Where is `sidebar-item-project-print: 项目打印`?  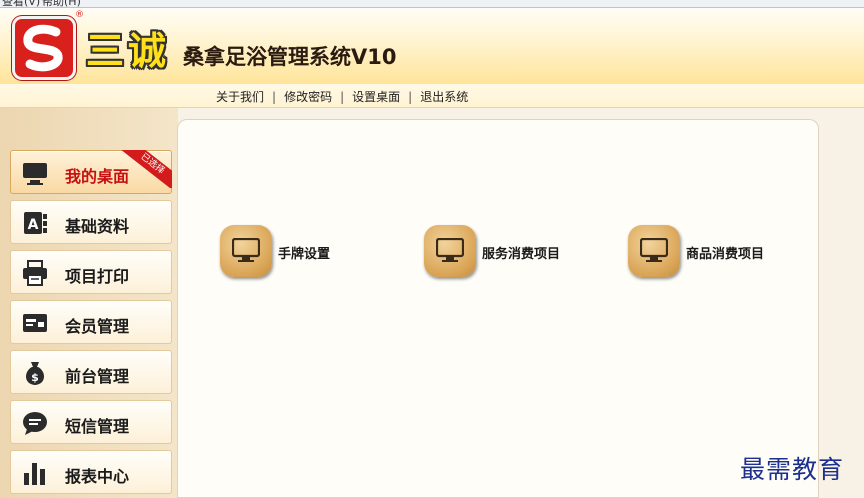 sidebar-item-project-print: 项目打印 is located at coordinates (91, 272).